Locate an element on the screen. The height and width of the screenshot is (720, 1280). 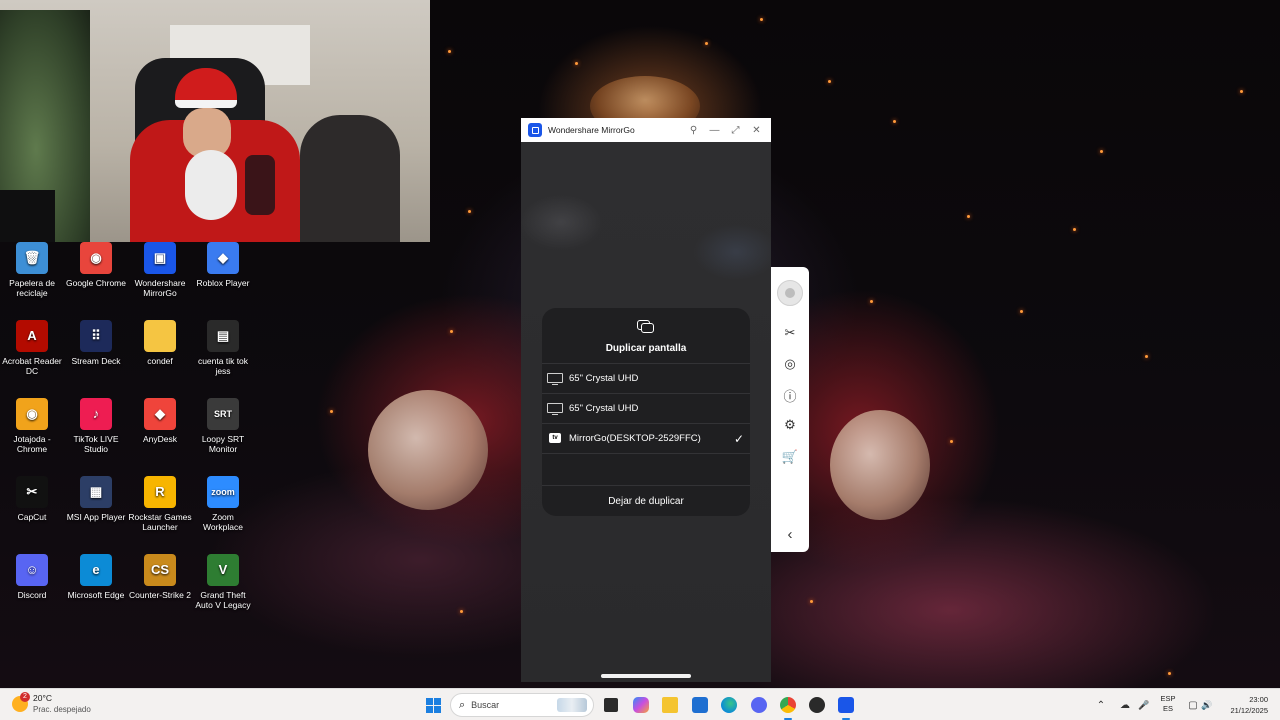
desktop-icon: ☺ Discord is located at coordinates (32, 577).